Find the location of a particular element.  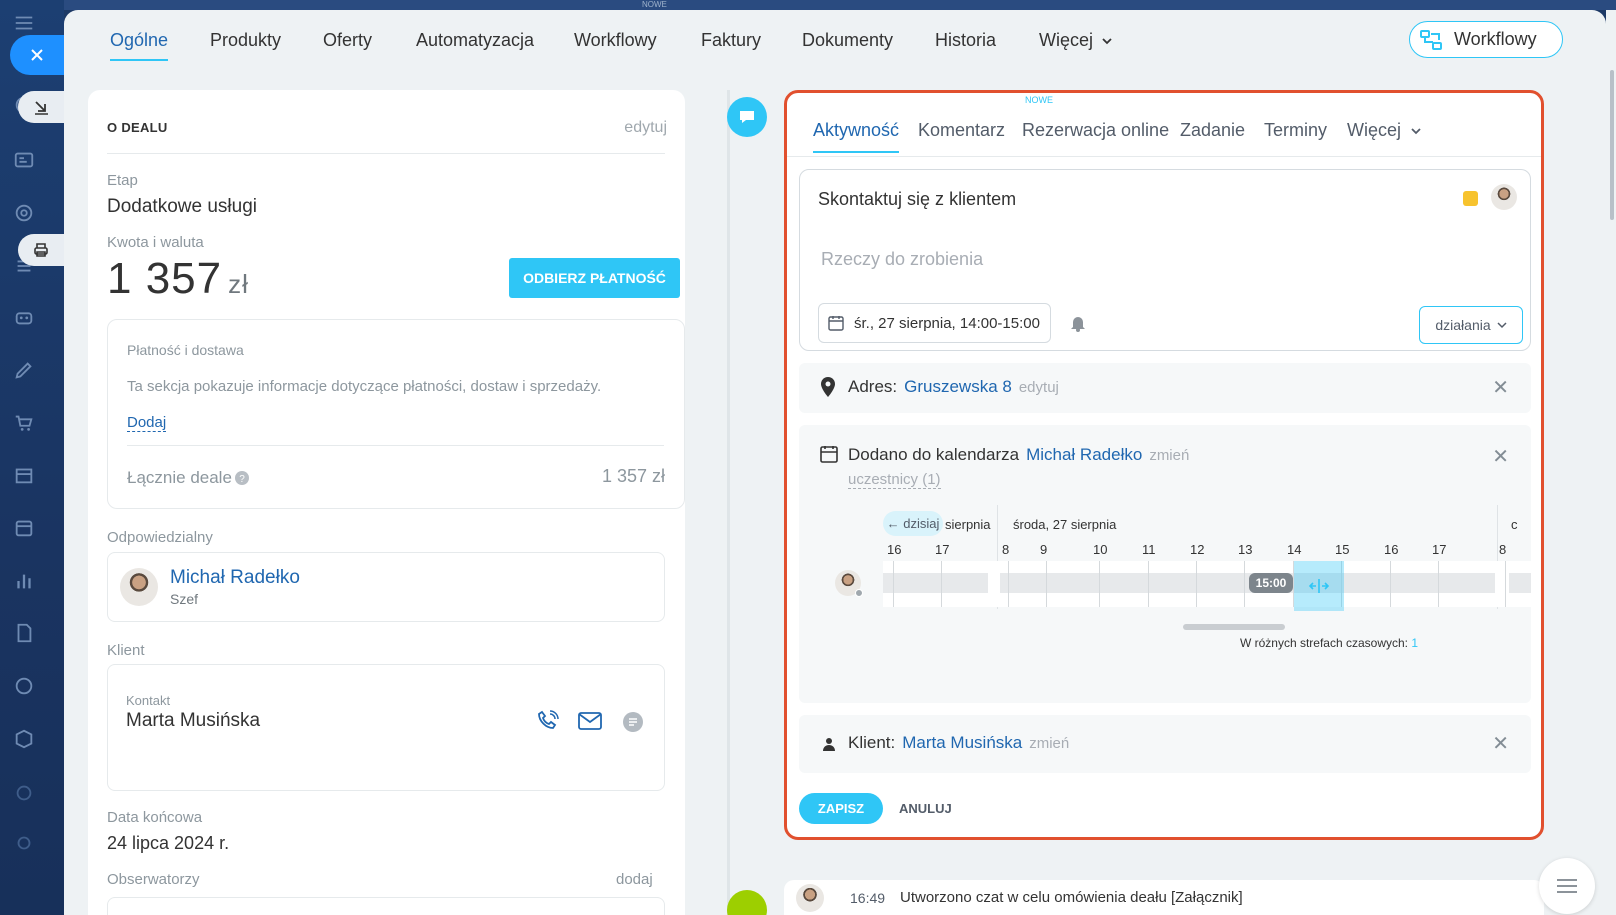

date-value: śr., 27 sierpnia, 14:00-15:00 is located at coordinates (947, 323).